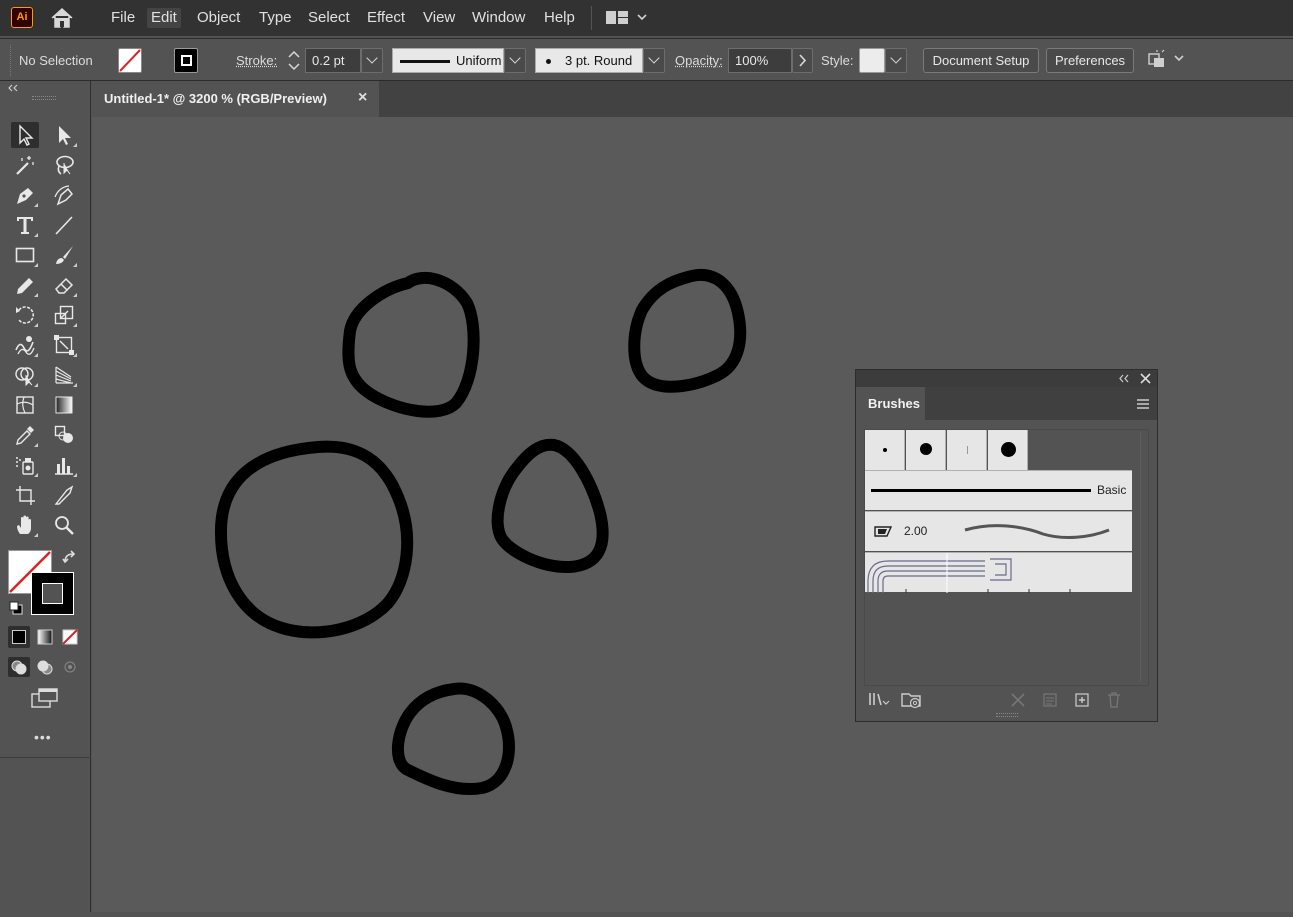 This screenshot has height=917, width=1293. I want to click on draw-behind-button, so click(45, 667).